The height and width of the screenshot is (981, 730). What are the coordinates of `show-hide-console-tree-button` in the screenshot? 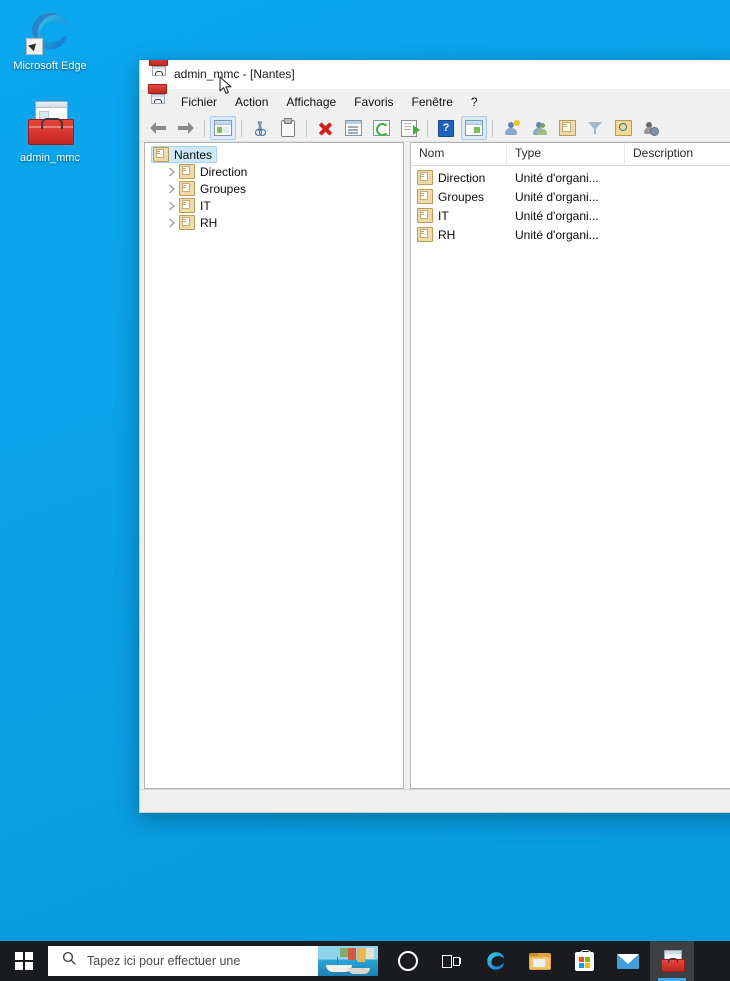 It's located at (223, 128).